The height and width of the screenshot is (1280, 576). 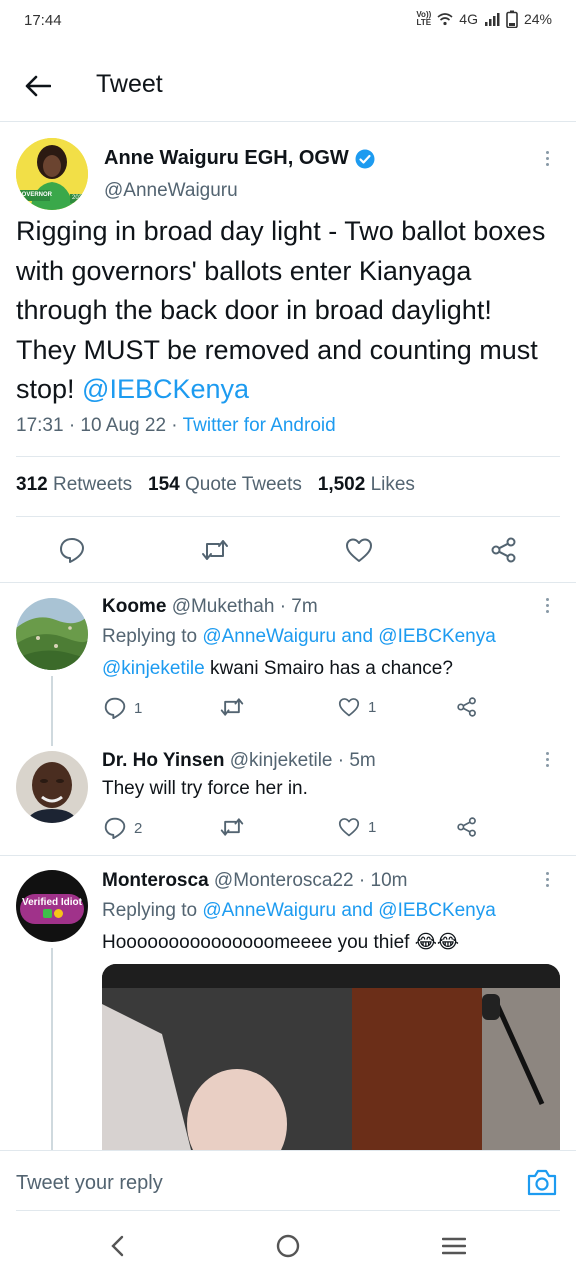 I want to click on verified-icon, so click(x=365, y=158).